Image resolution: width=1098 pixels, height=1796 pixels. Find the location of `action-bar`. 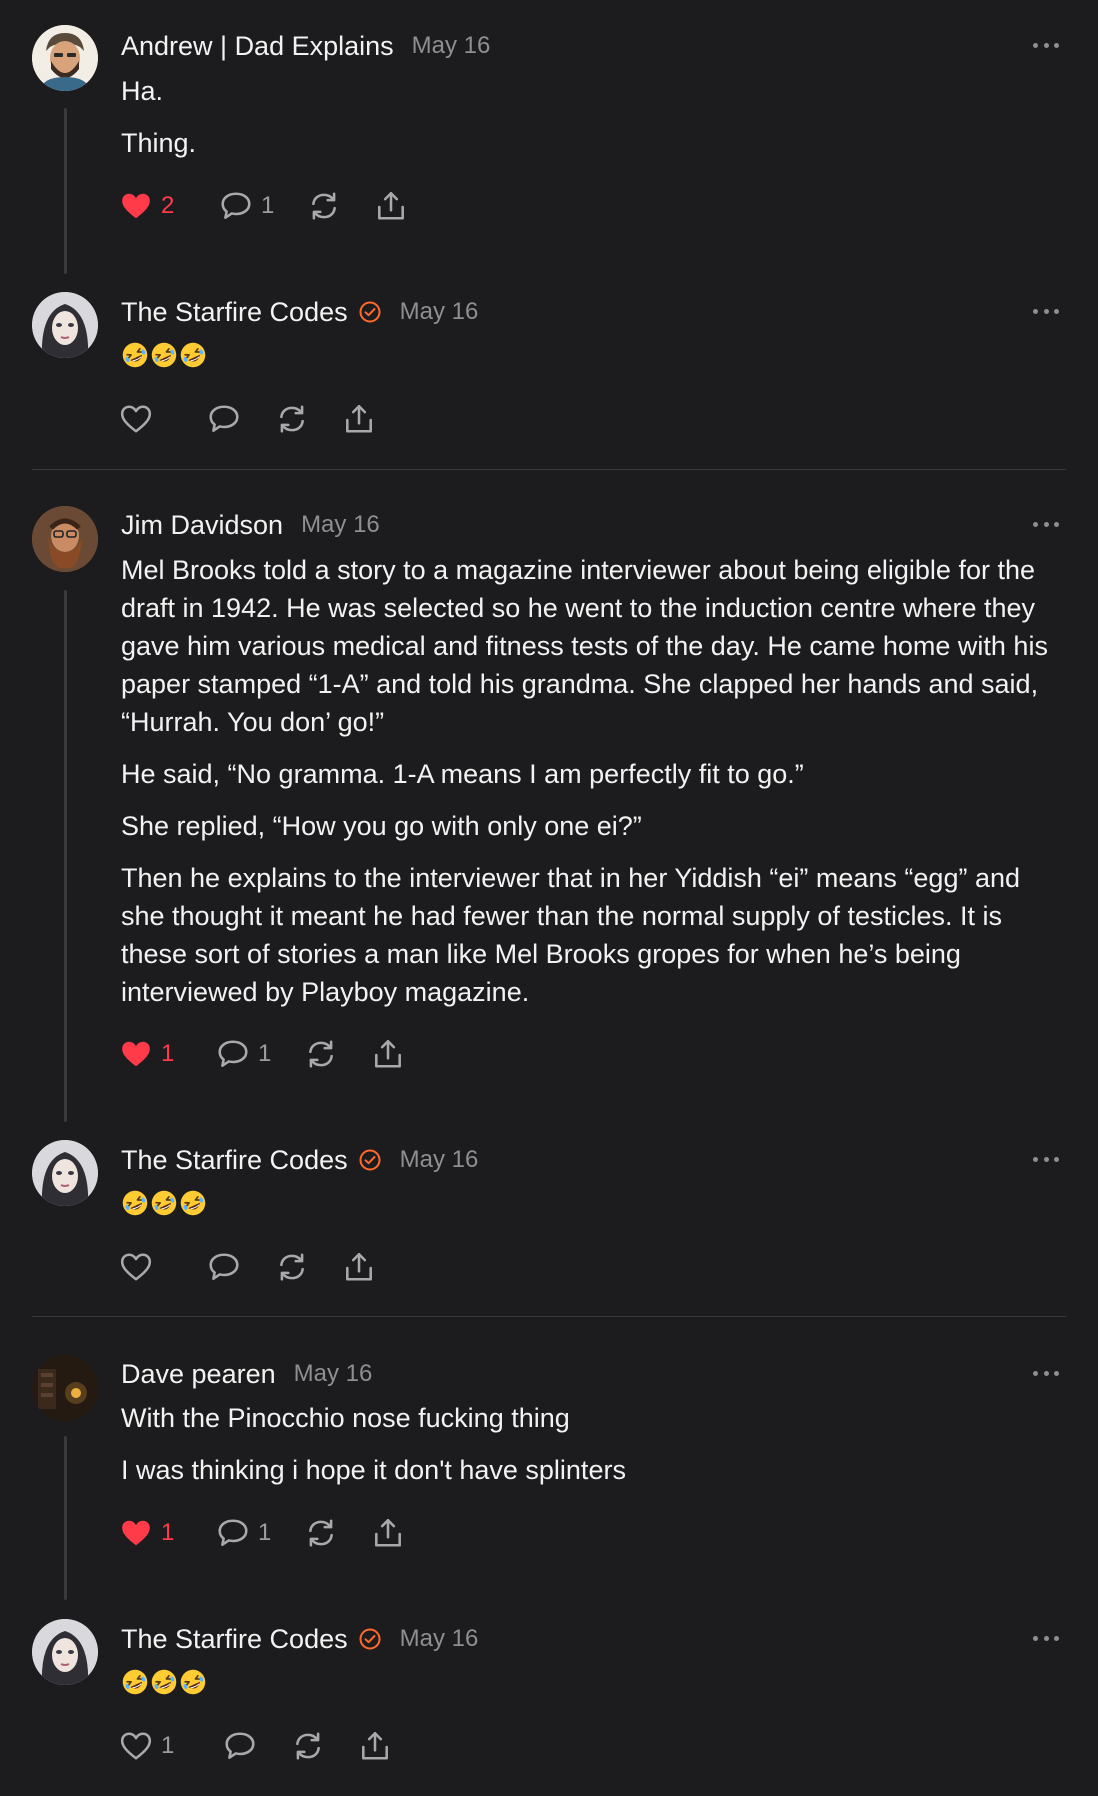

action-bar is located at coordinates (247, 1267).